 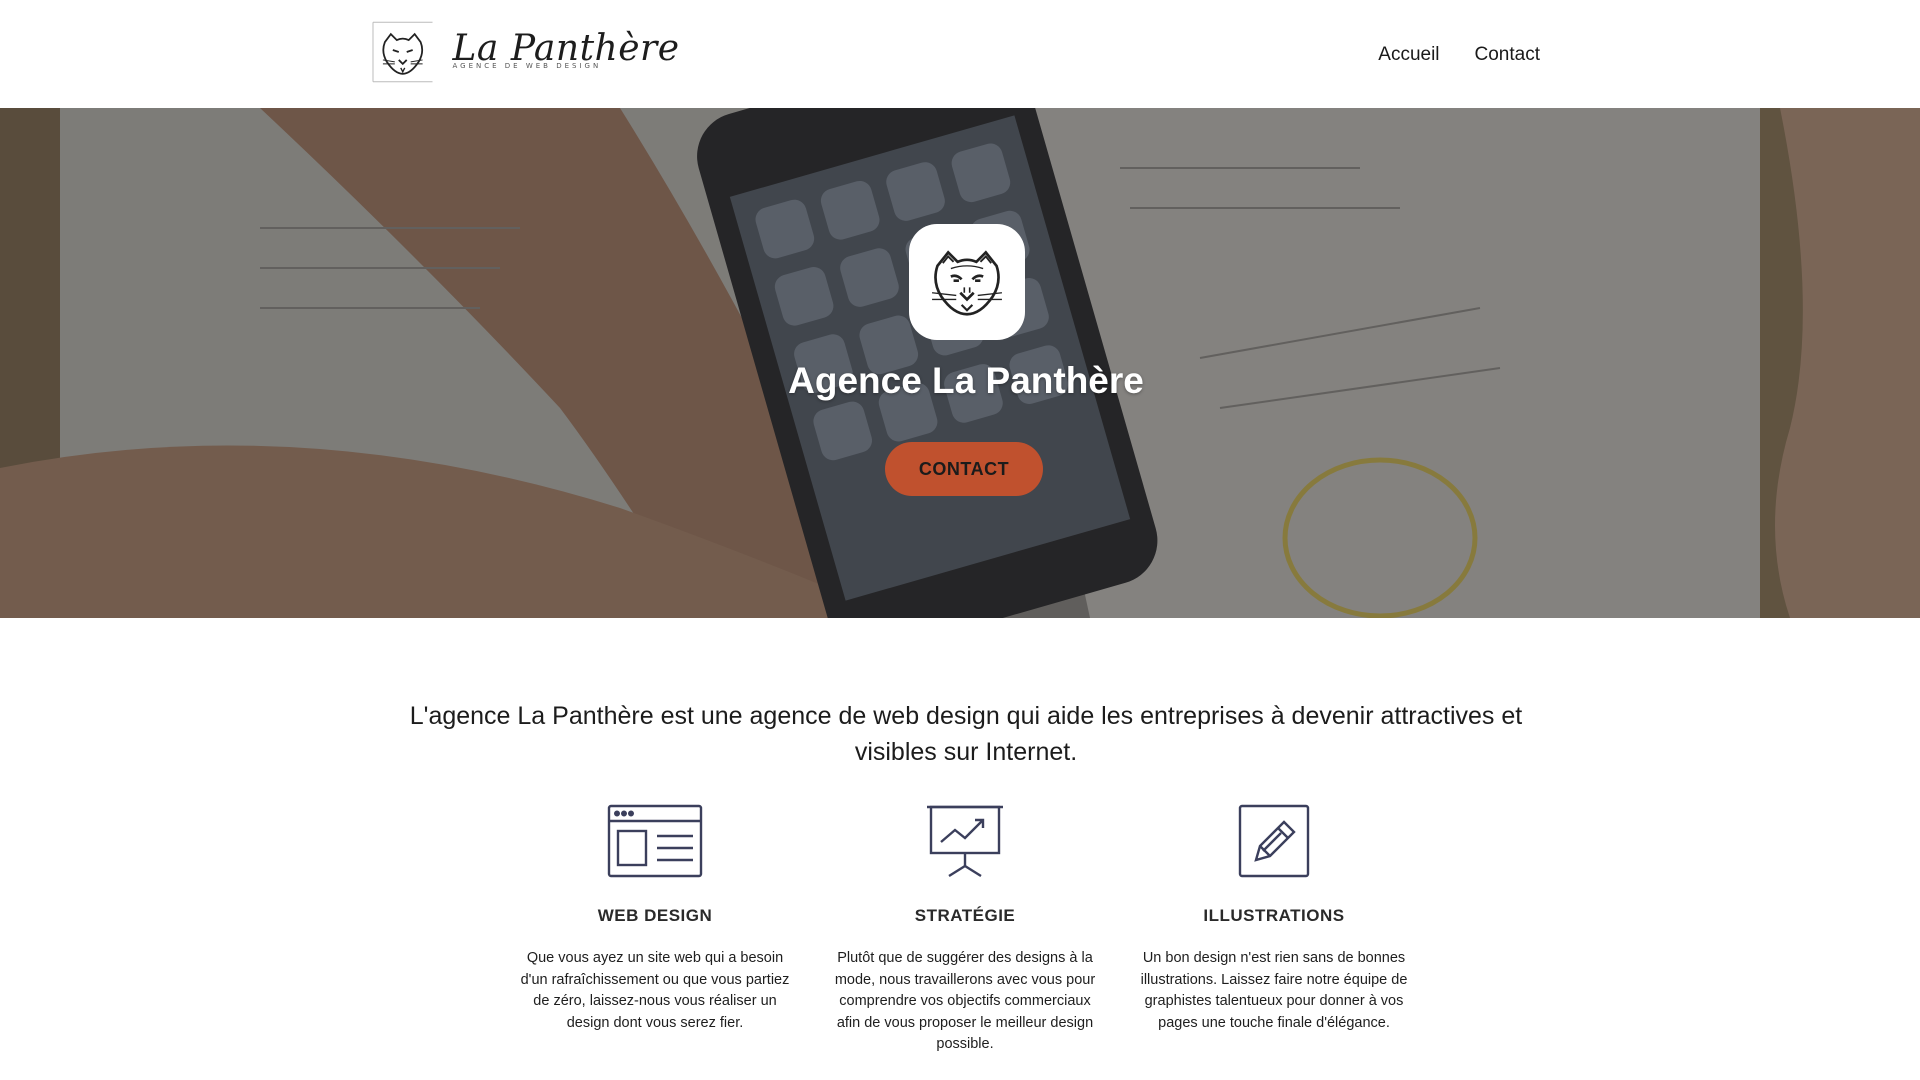 What do you see at coordinates (1507, 55) in the screenshot?
I see `nav-link-contact: Contact` at bounding box center [1507, 55].